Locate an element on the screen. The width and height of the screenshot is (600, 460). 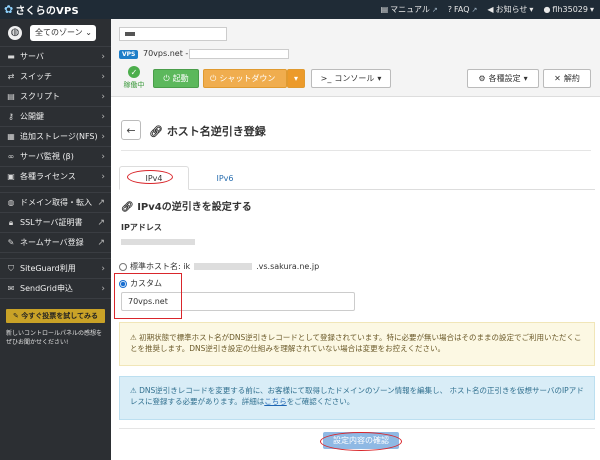
sidebar-item-siteguard: ⛉ SiteGuard利用 › is located at coordinates (55, 269).